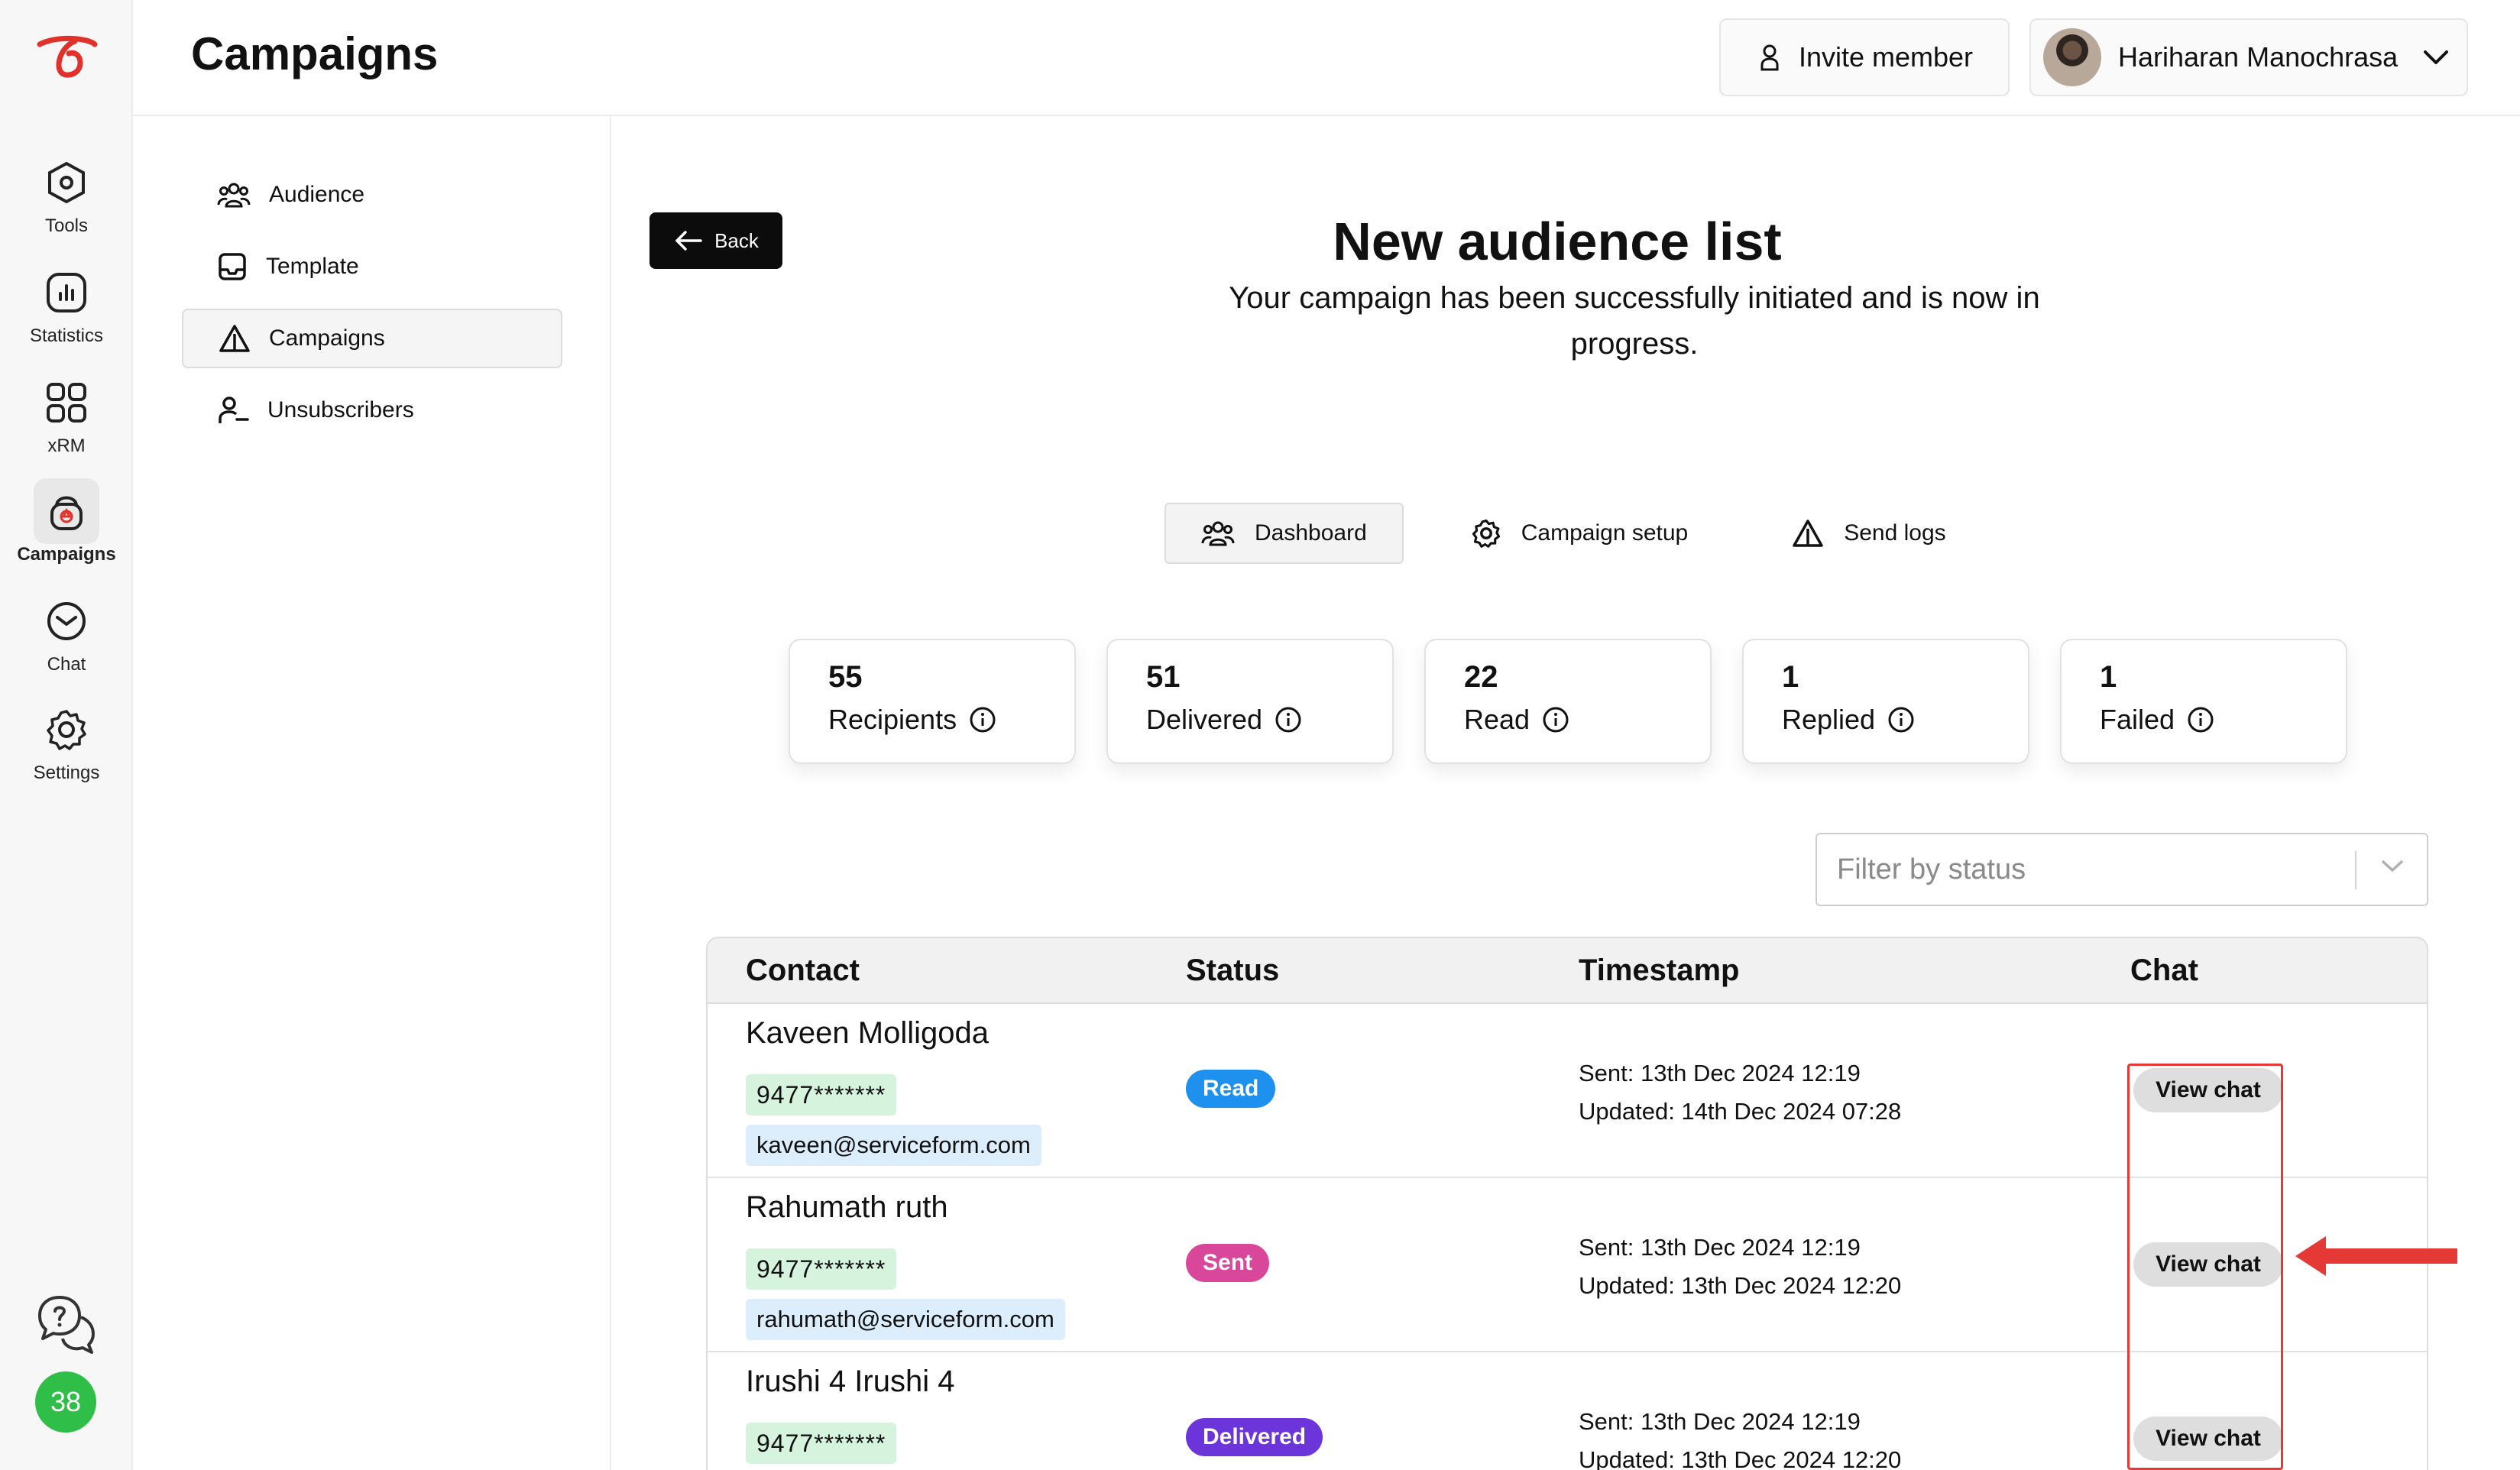 The image size is (2520, 1470). What do you see at coordinates (327, 338) in the screenshot?
I see `subnav-item-label: Campaigns` at bounding box center [327, 338].